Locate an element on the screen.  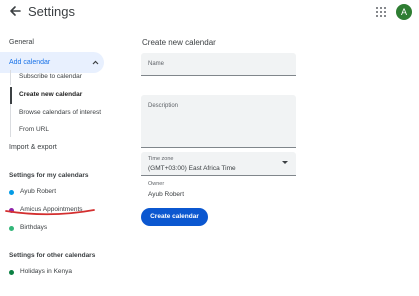
owner-label: Owner is located at coordinates (156, 184).